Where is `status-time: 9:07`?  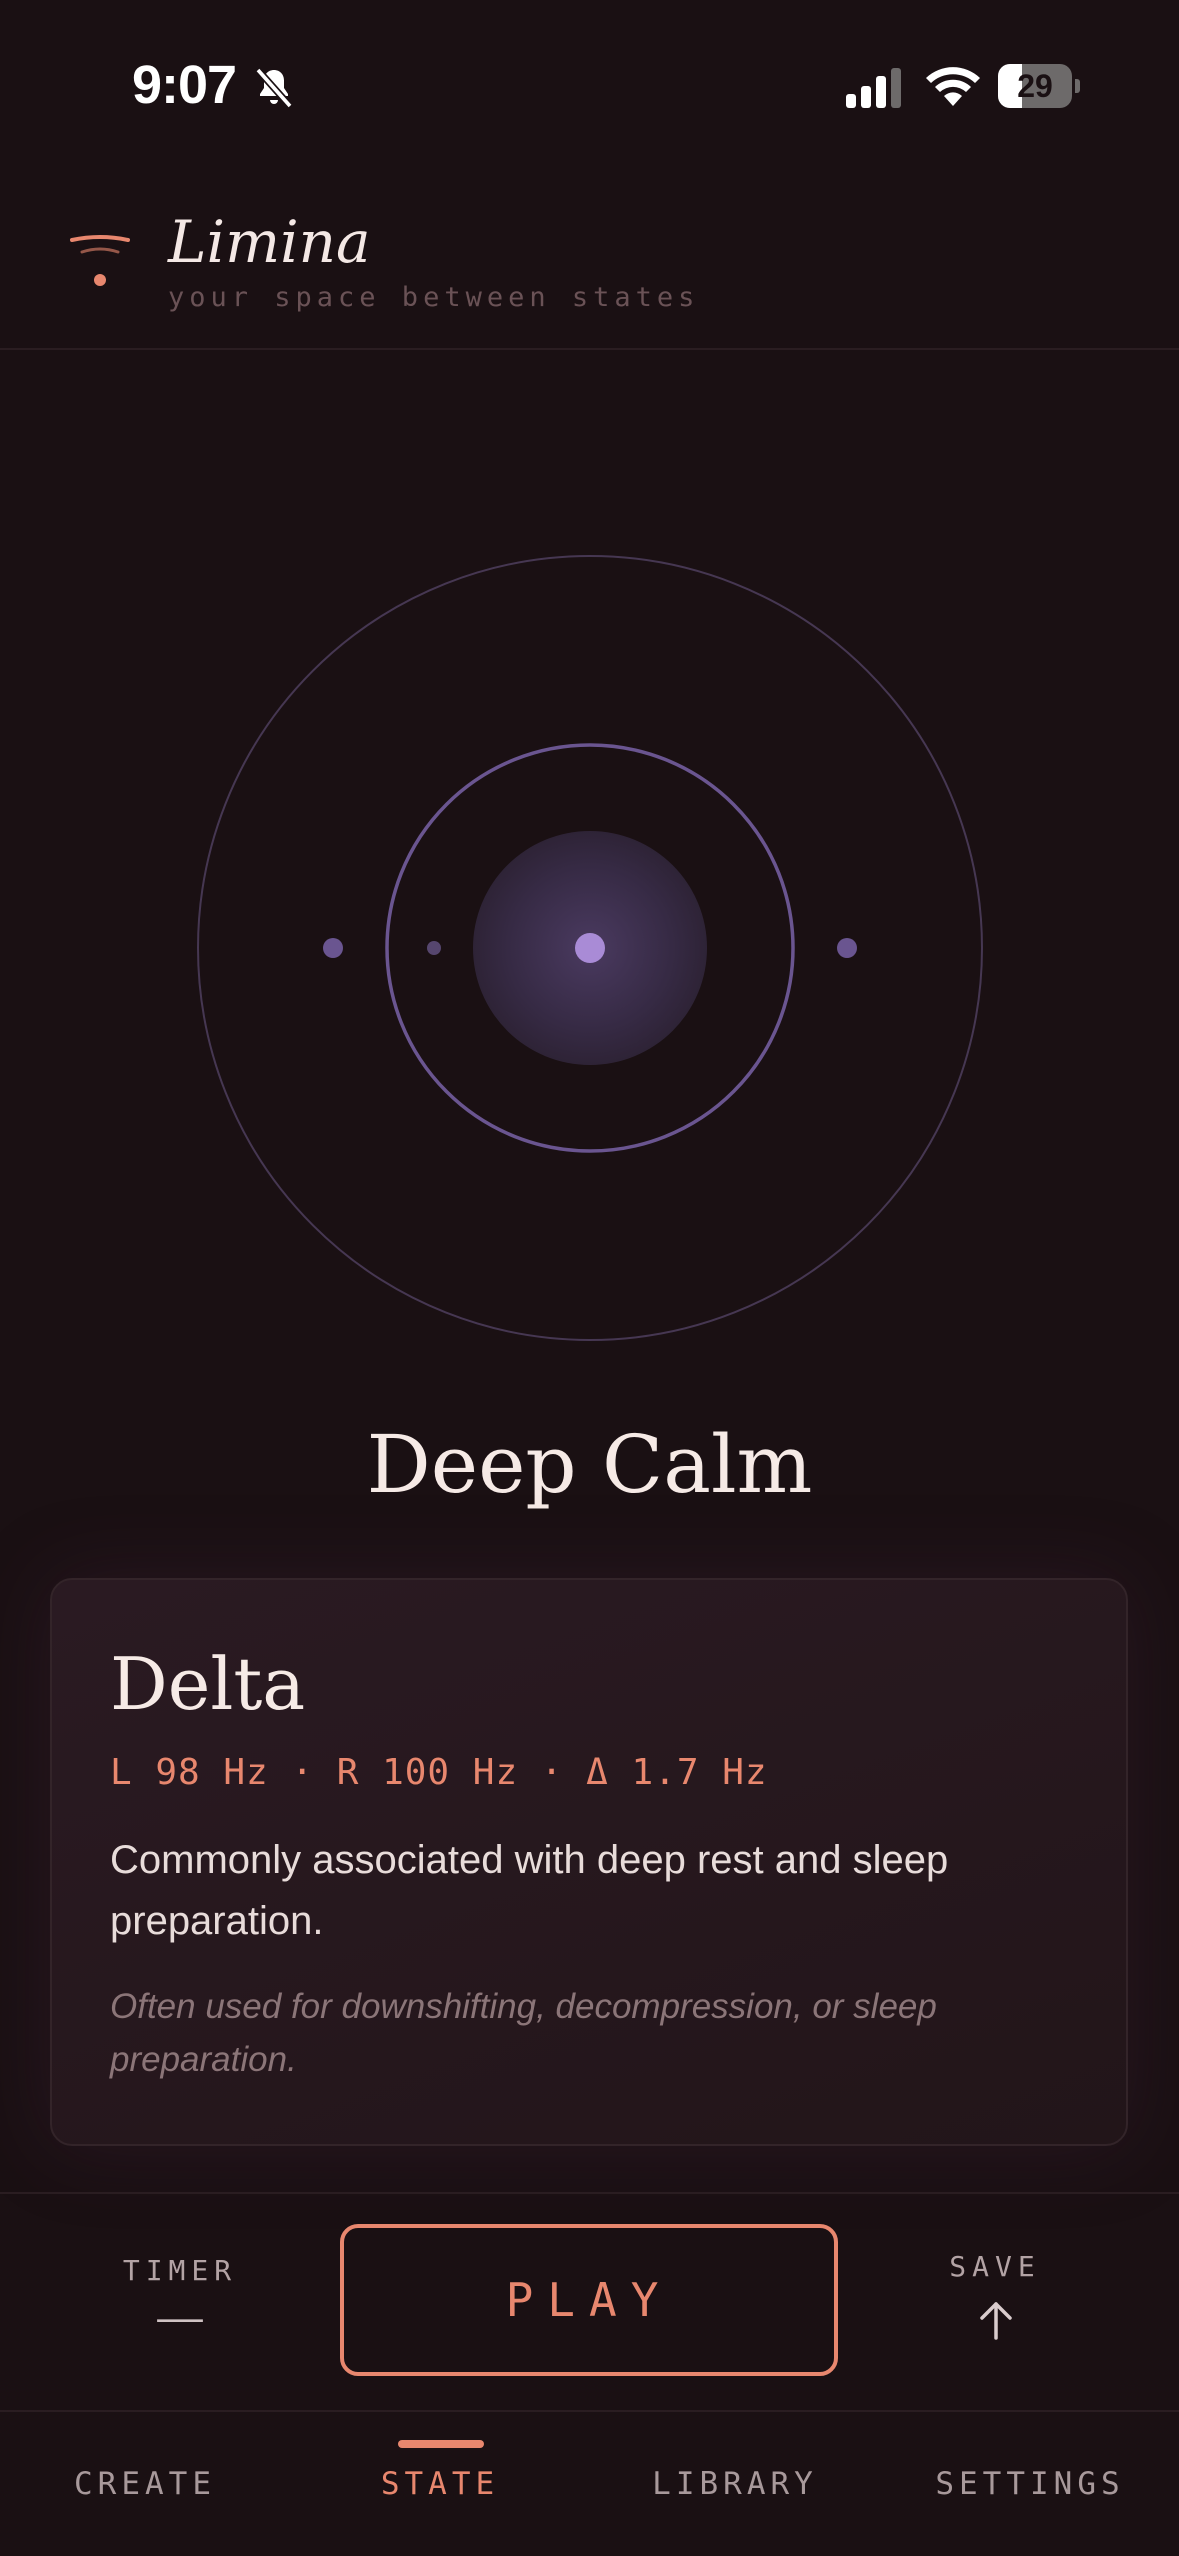 status-time: 9:07 is located at coordinates (184, 85).